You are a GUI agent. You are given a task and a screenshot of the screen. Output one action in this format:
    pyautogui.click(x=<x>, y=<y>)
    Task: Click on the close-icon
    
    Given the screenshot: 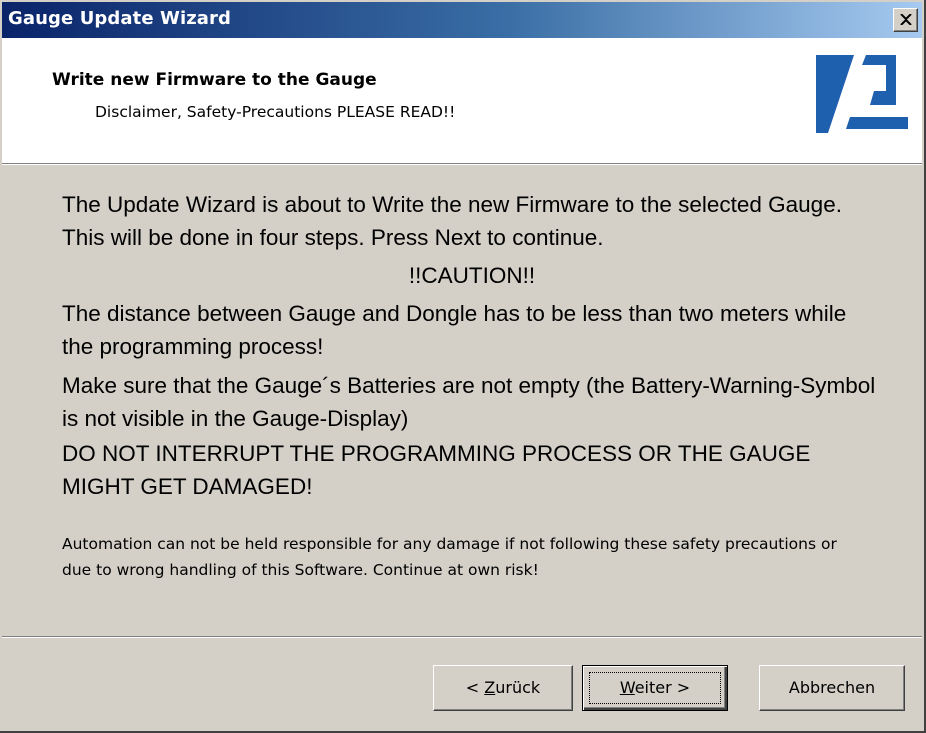 What is the action you would take?
    pyautogui.click(x=906, y=19)
    